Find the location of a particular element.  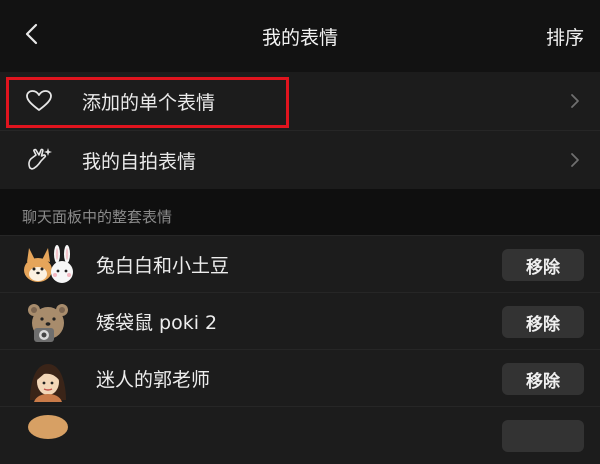

sticker-pack-name: 兔白白和小土豆 is located at coordinates (163, 266).